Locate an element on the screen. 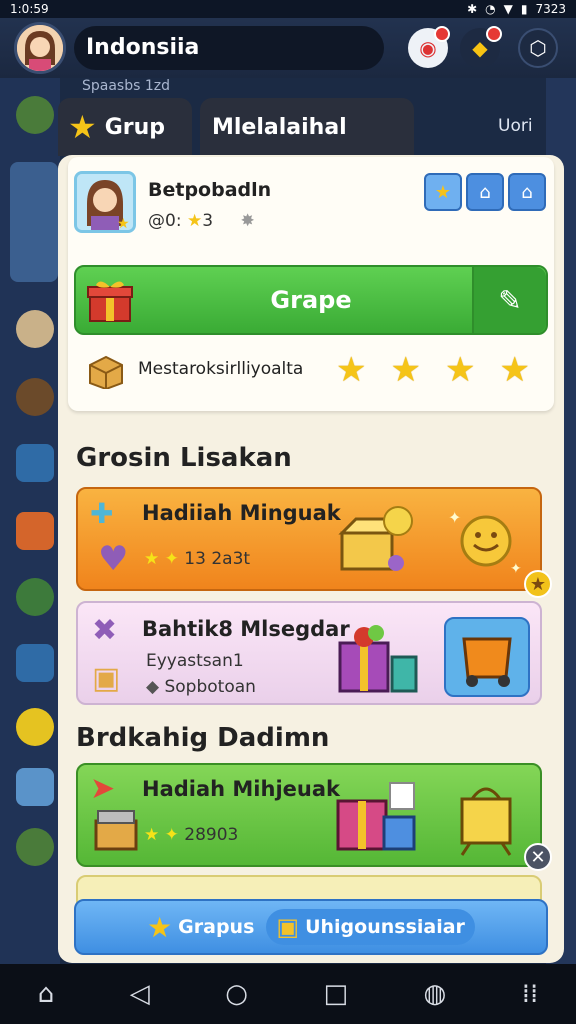  profile-avatar: ★ is located at coordinates (105, 202).